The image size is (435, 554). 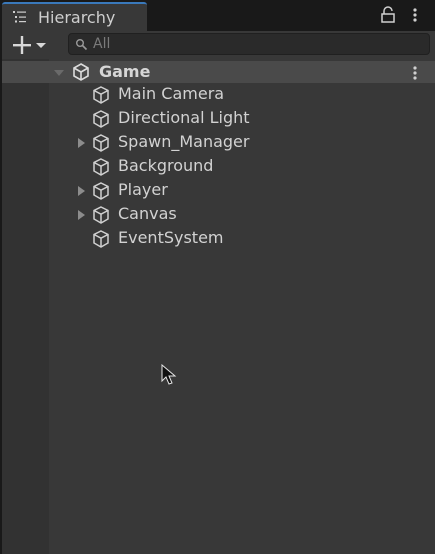 What do you see at coordinates (77, 17) in the screenshot?
I see `tab-title: Hierarchy` at bounding box center [77, 17].